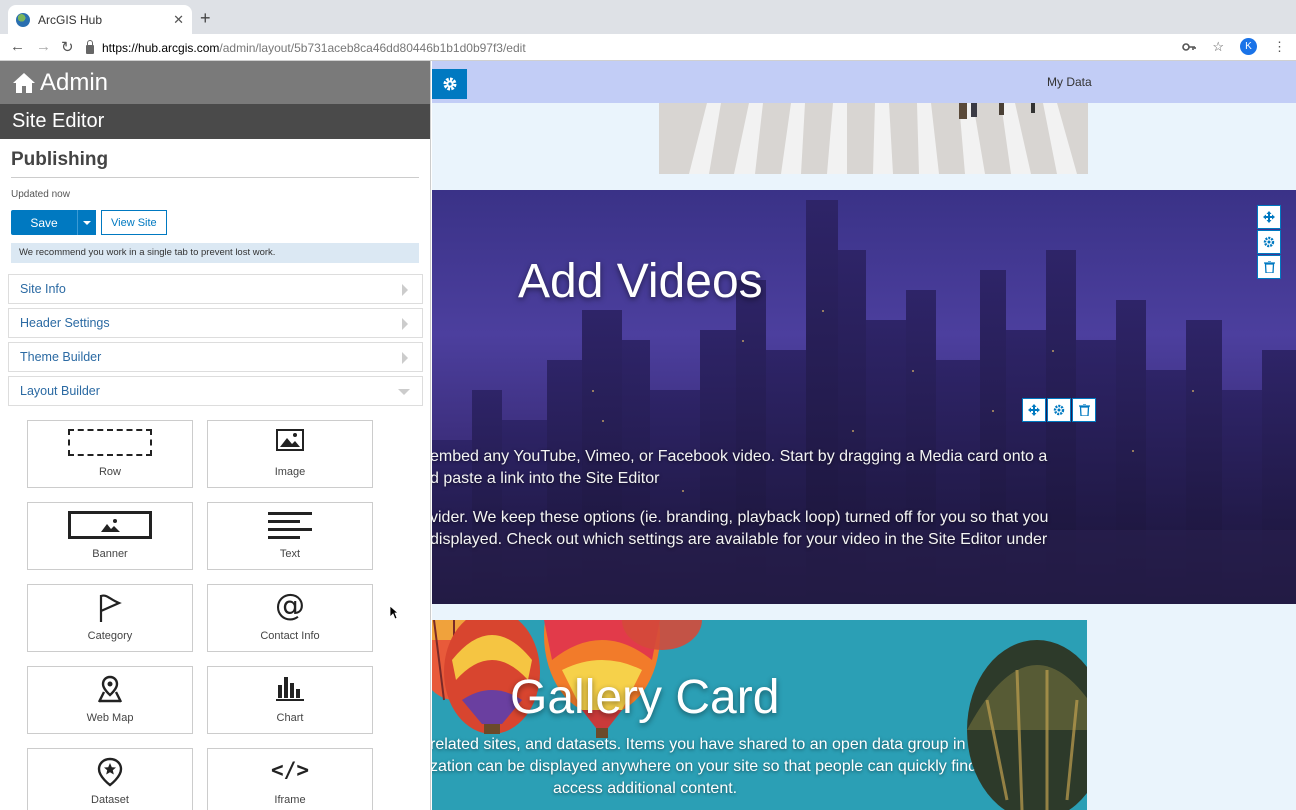 The height and width of the screenshot is (810, 1296). I want to click on card-label: Banner, so click(110, 554).